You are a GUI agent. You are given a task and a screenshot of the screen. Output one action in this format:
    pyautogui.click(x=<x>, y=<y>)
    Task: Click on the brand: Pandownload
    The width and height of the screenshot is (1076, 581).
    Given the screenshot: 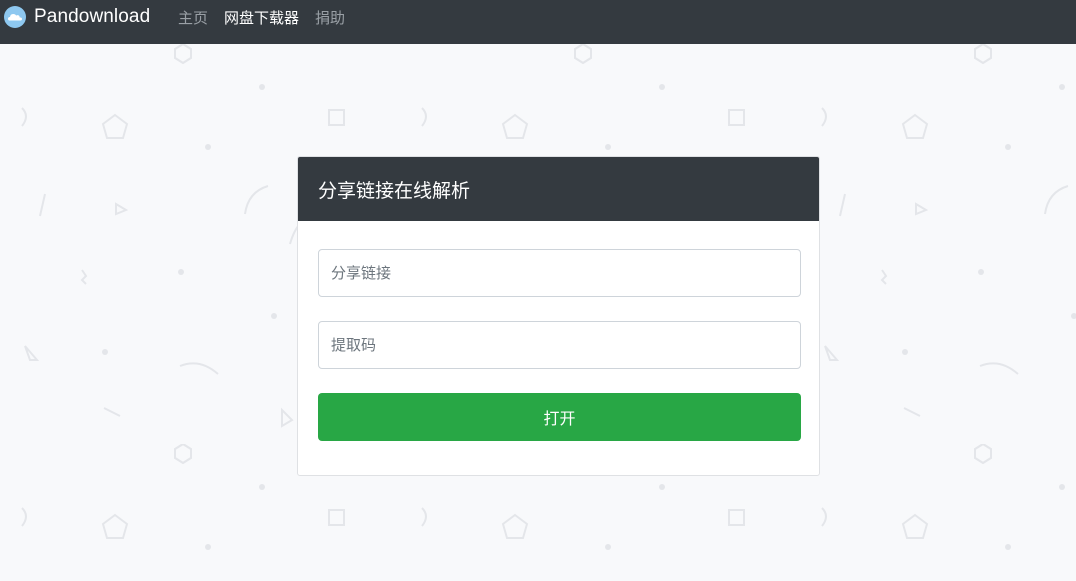 What is the action you would take?
    pyautogui.click(x=77, y=17)
    